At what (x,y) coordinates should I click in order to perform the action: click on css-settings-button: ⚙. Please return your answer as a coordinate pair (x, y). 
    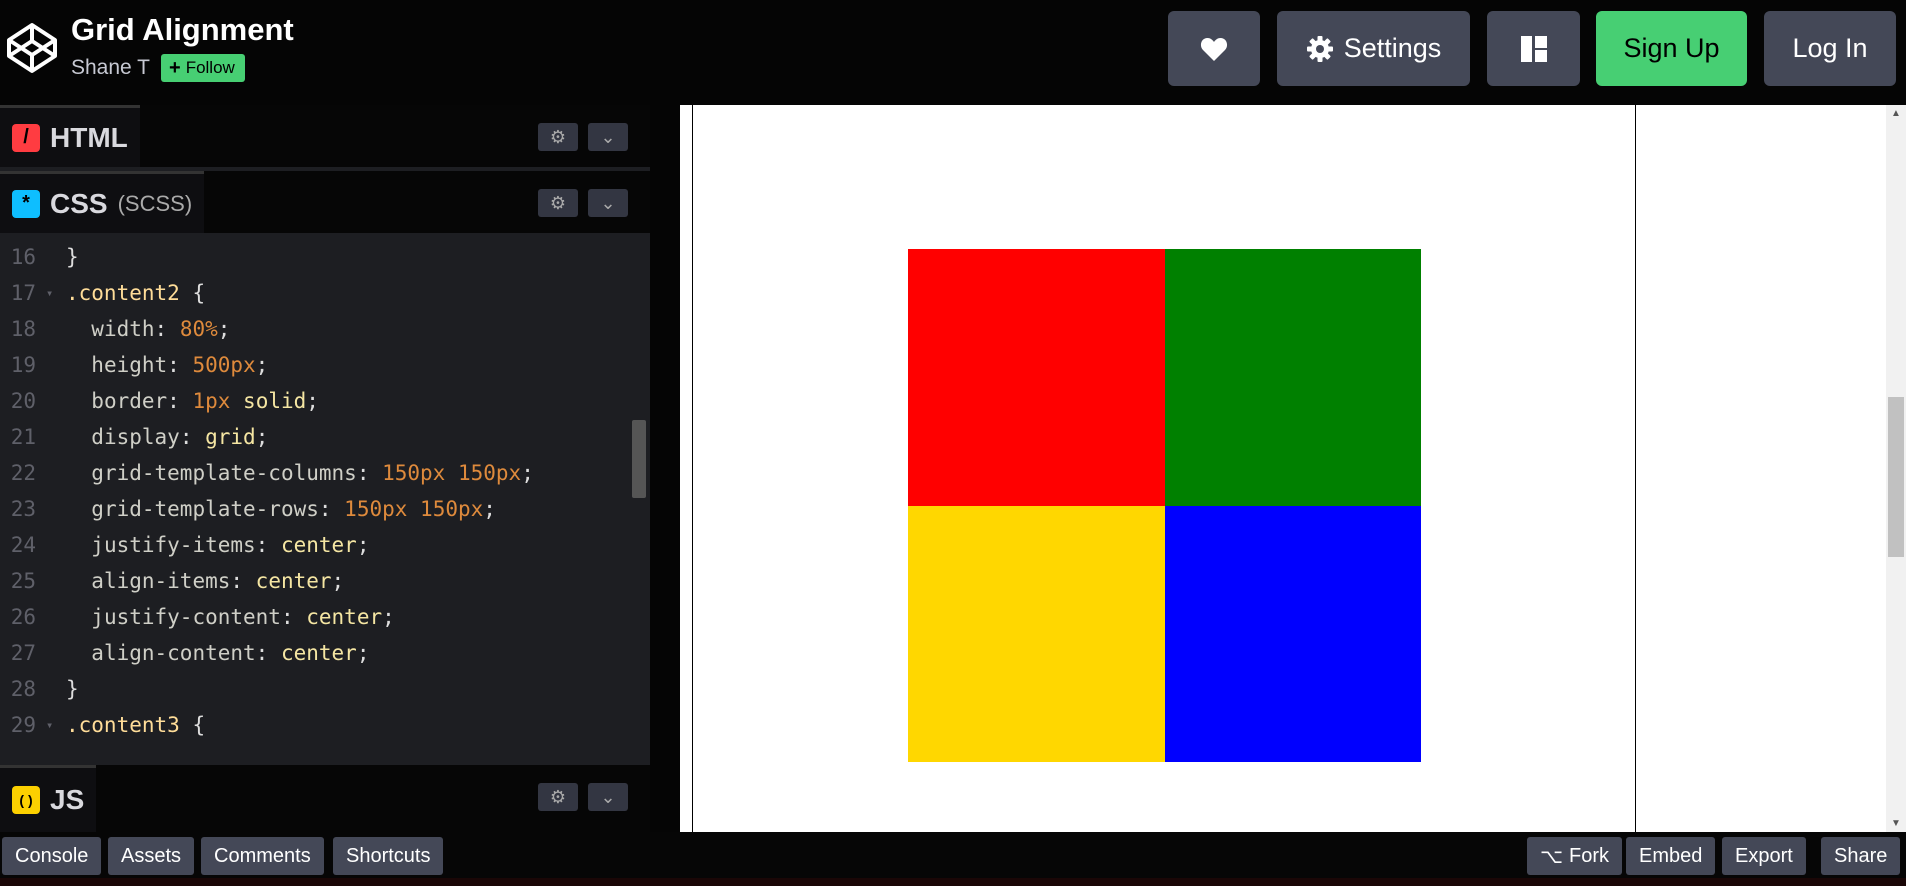
    Looking at the image, I should click on (558, 203).